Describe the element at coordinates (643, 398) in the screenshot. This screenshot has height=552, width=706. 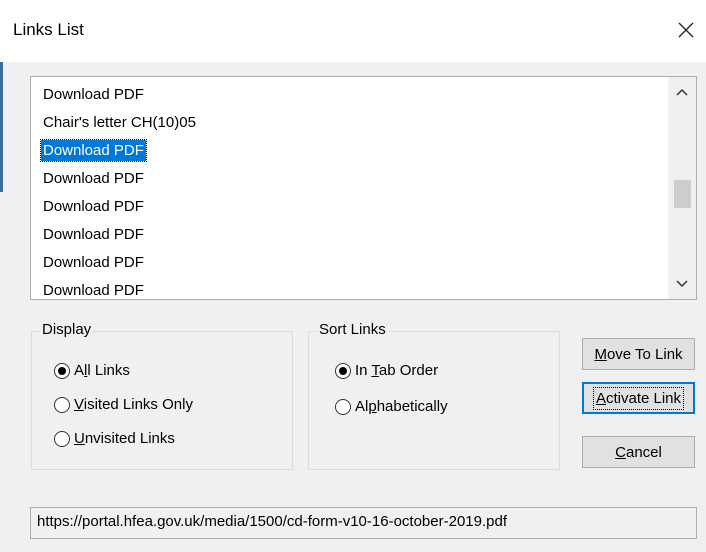
I see `button-label-text: ctivate Link` at that location.